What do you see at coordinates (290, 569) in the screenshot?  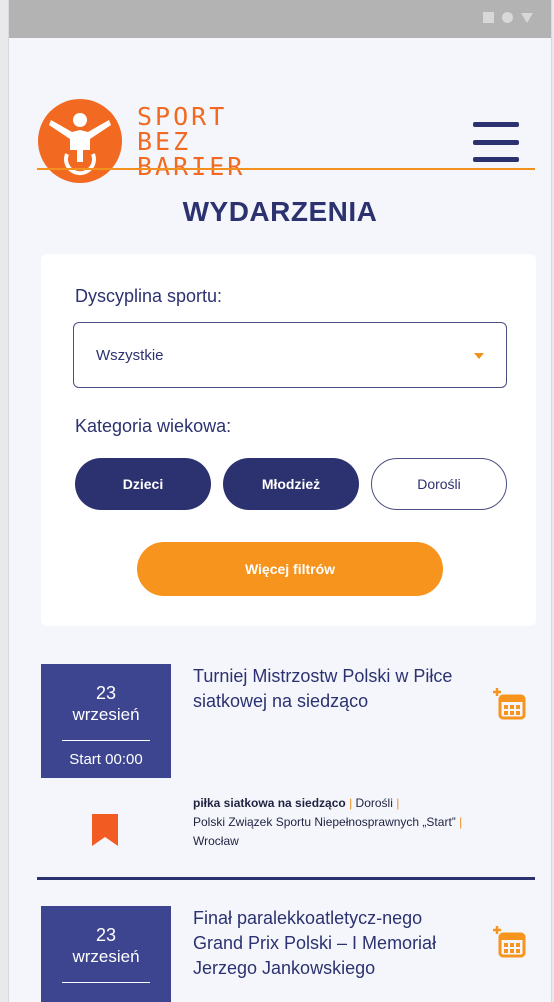 I see `more-filters-button: Więcej filtrów` at bounding box center [290, 569].